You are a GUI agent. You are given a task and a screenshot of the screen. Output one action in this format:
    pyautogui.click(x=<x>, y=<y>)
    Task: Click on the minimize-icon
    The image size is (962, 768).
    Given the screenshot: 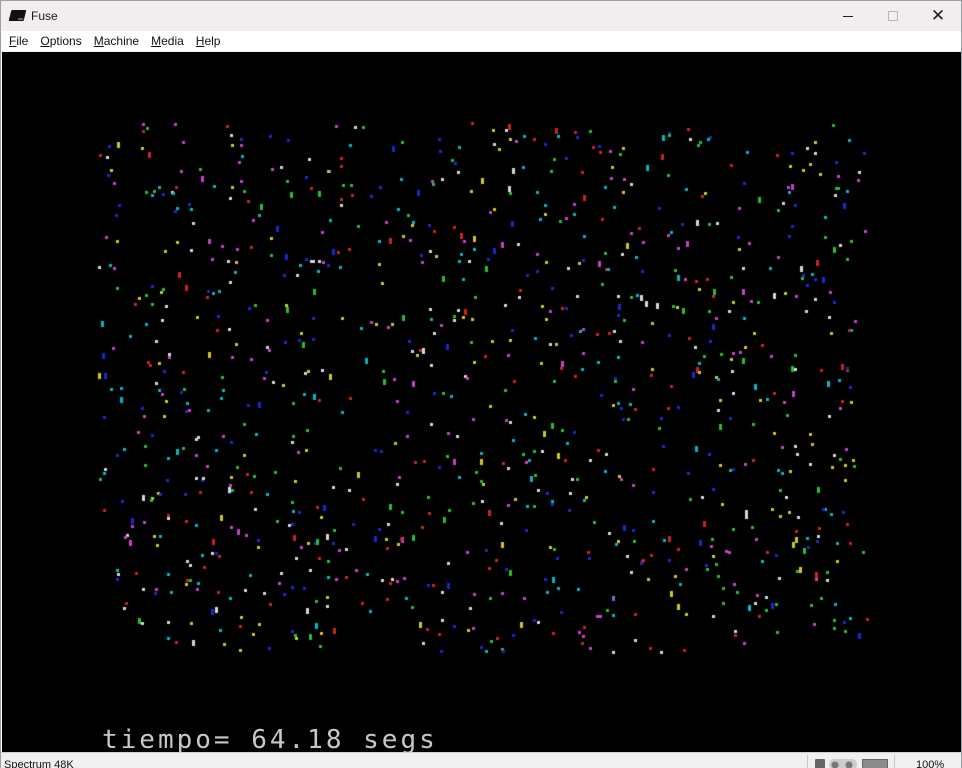 What is the action you would take?
    pyautogui.click(x=848, y=16)
    